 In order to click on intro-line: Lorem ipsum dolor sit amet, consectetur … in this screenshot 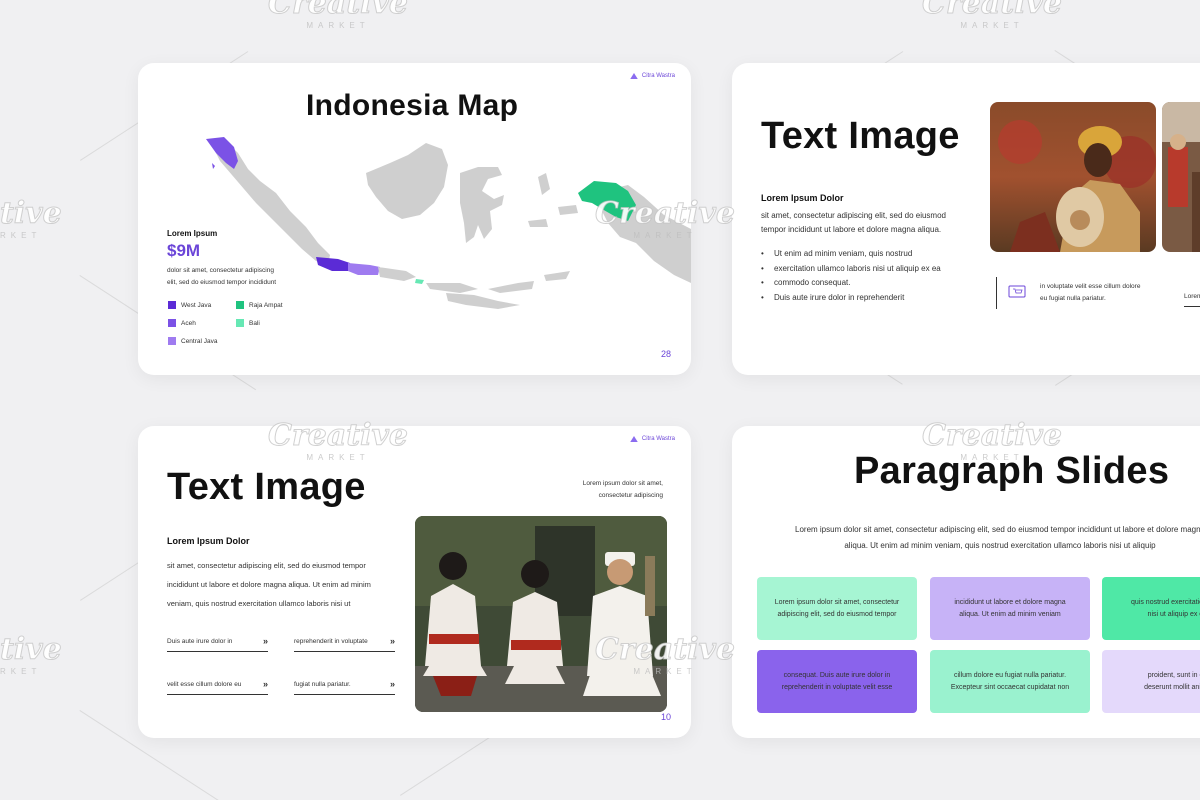, I will do `click(997, 529)`.